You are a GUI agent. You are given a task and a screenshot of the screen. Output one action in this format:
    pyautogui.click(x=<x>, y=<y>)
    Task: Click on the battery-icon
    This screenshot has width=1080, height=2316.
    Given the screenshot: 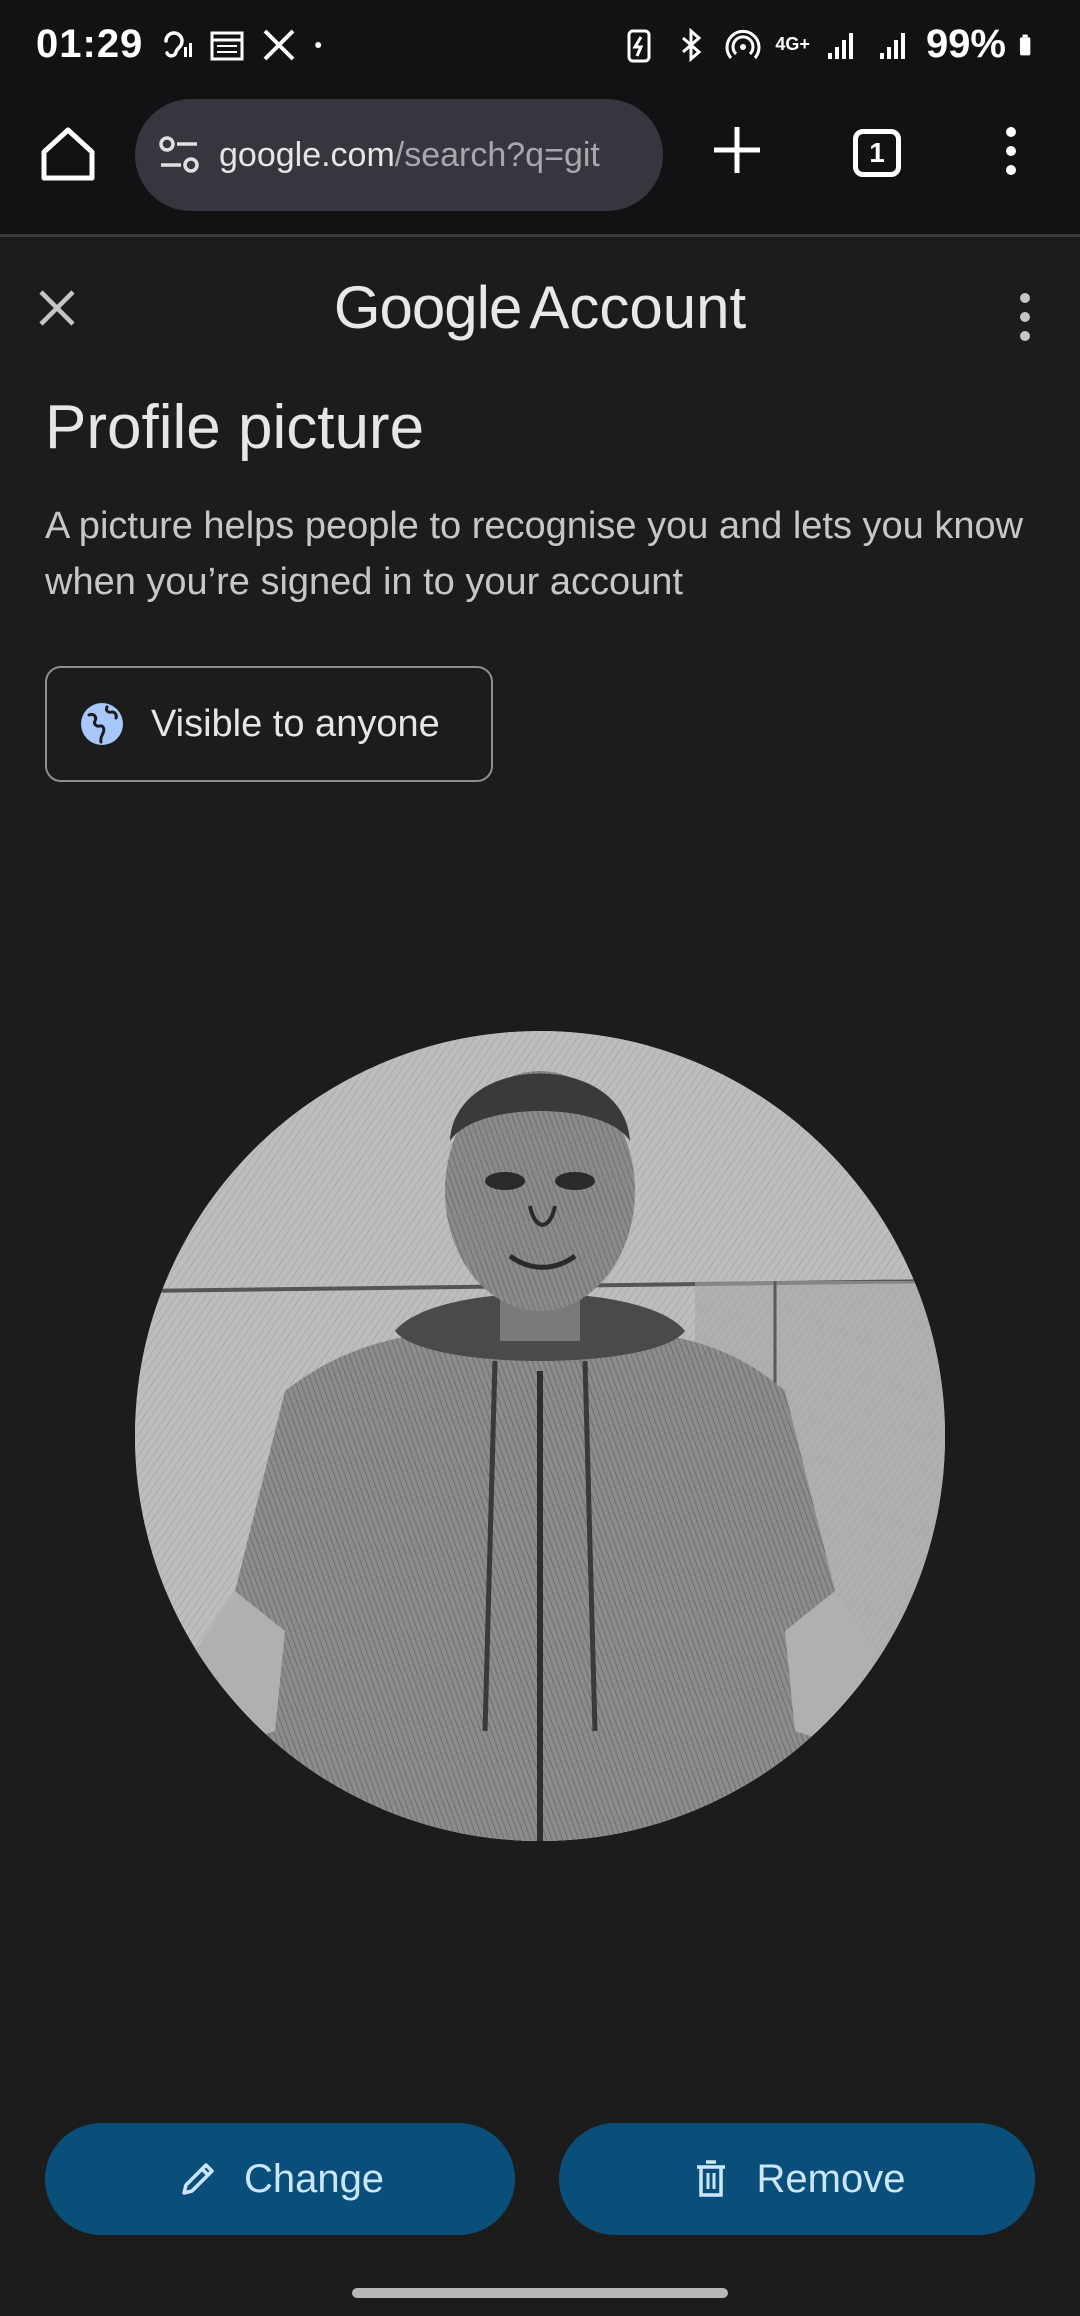 What is the action you would take?
    pyautogui.click(x=1025, y=44)
    